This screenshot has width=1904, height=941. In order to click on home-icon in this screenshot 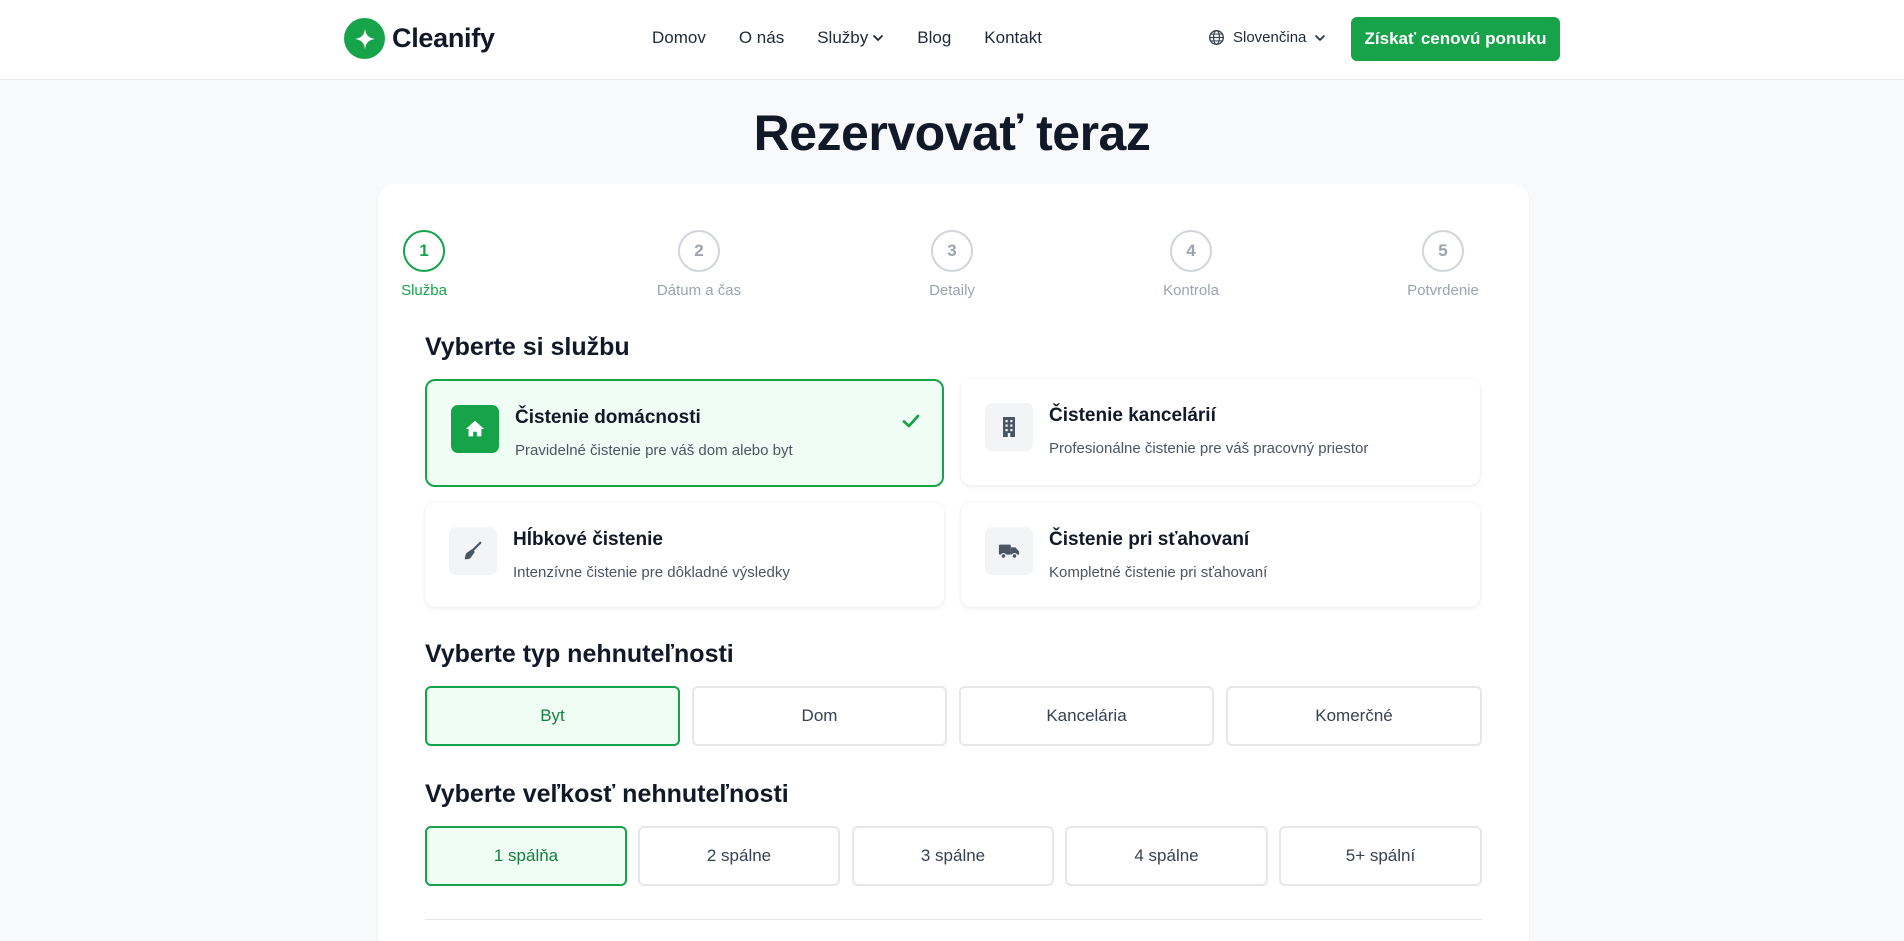, I will do `click(475, 429)`.